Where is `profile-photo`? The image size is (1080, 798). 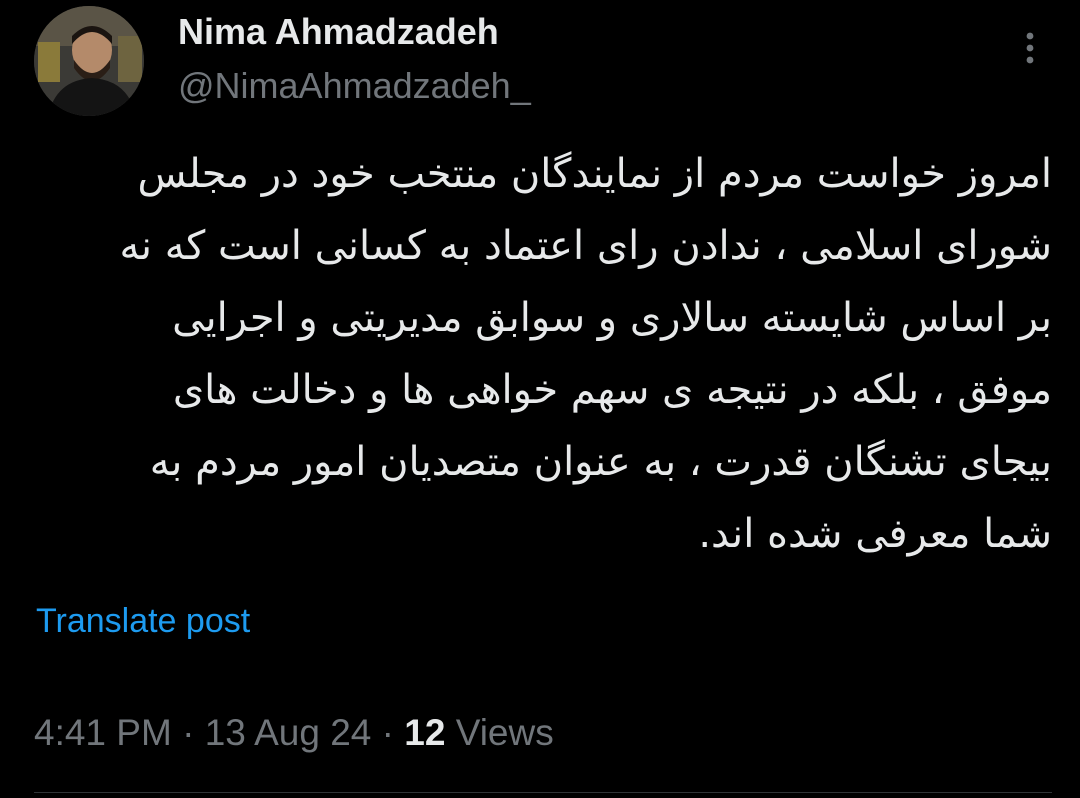 profile-photo is located at coordinates (89, 61).